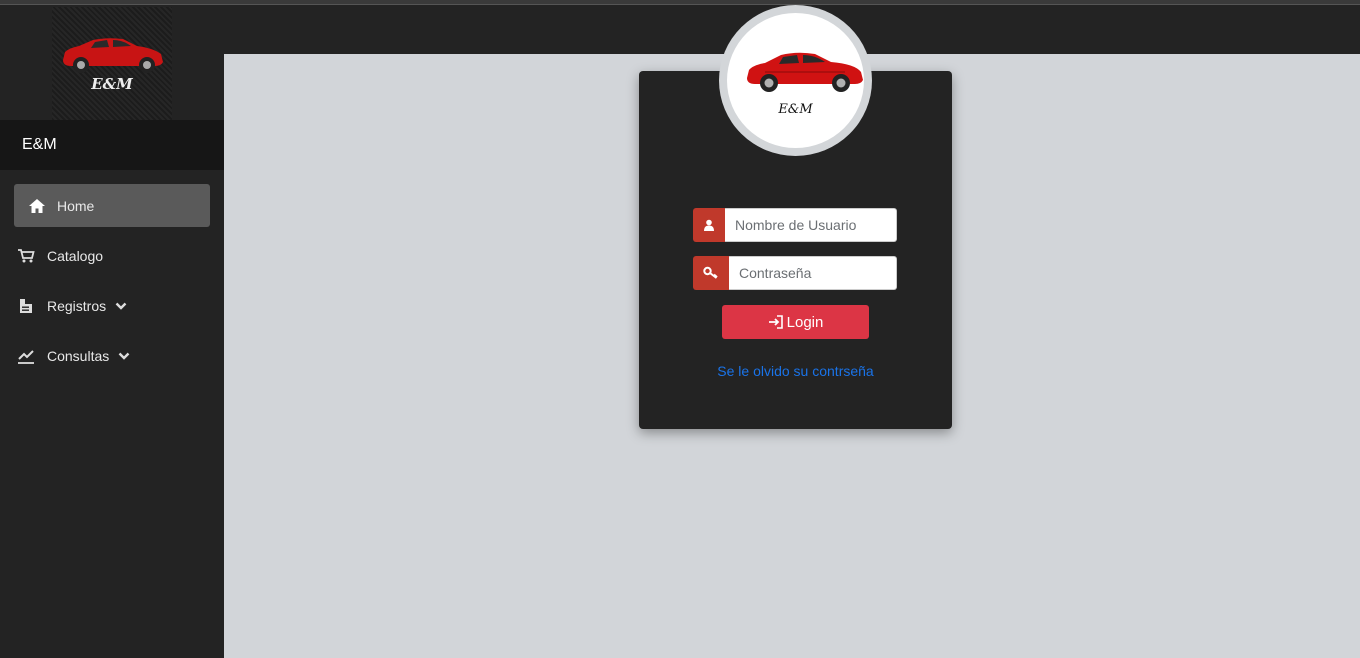  I want to click on logo-text: E&M, so click(112, 84).